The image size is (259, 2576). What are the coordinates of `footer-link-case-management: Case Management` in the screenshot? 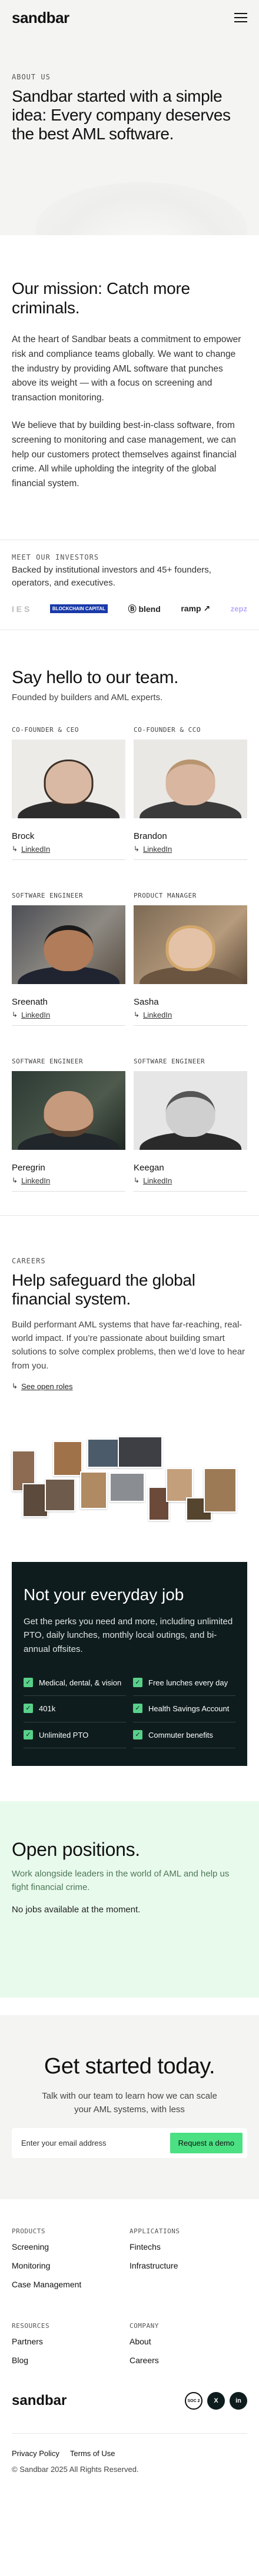 It's located at (71, 2284).